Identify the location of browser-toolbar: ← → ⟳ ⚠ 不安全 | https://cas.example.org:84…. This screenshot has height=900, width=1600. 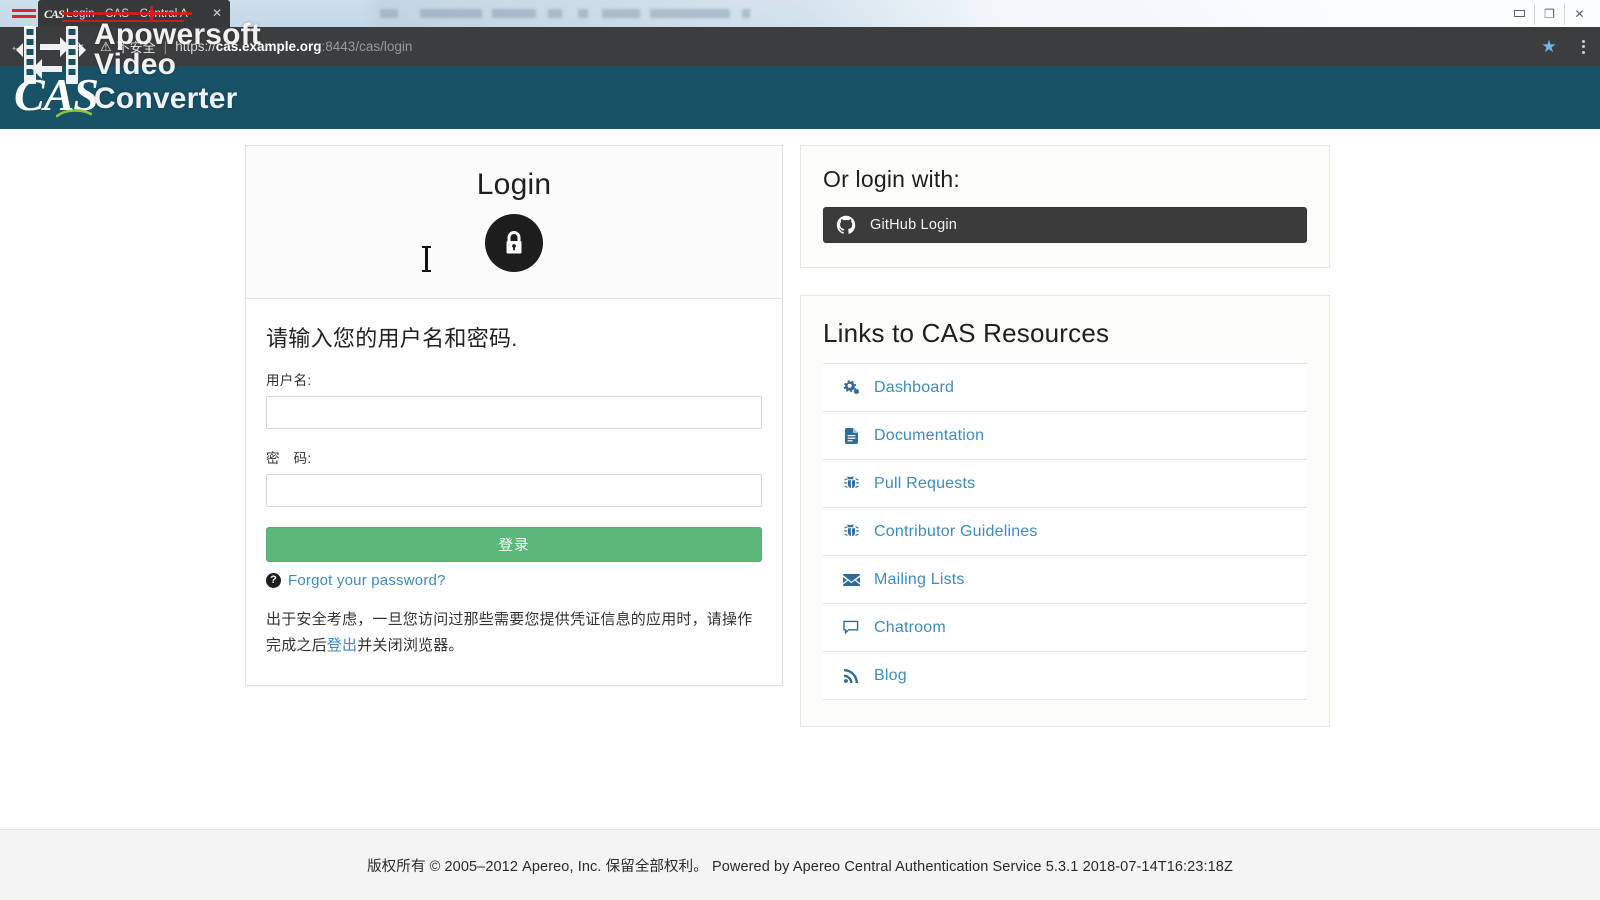
(800, 46).